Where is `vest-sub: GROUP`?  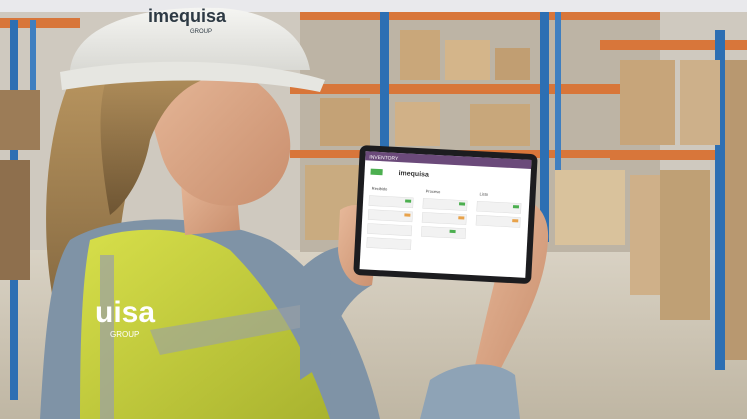
vest-sub: GROUP is located at coordinates (124, 334).